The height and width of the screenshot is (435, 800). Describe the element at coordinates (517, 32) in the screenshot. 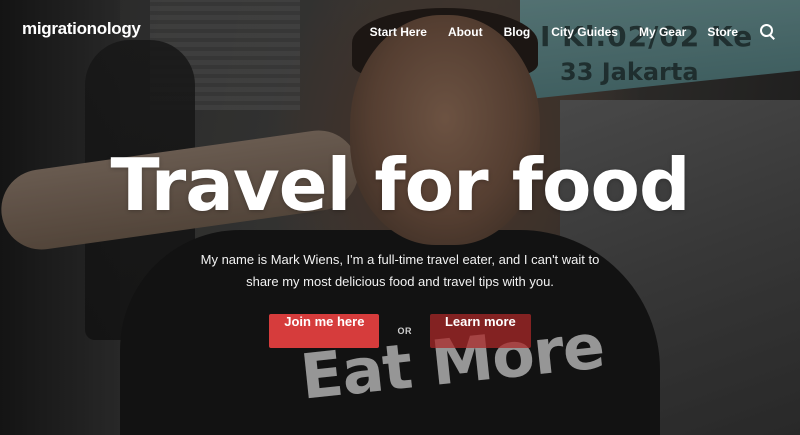

I see `nav-blog: Blog` at that location.